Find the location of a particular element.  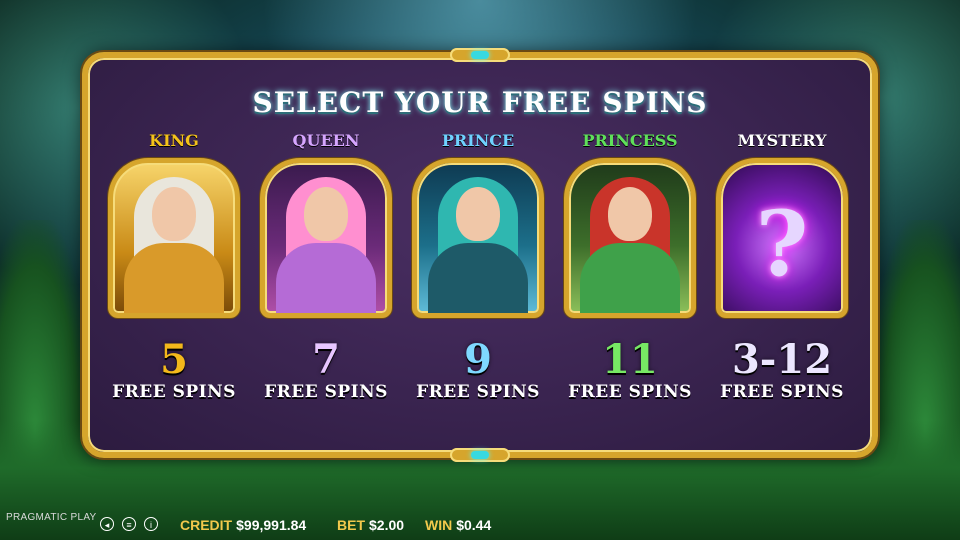

spins-count: 7 is located at coordinates (326, 359).